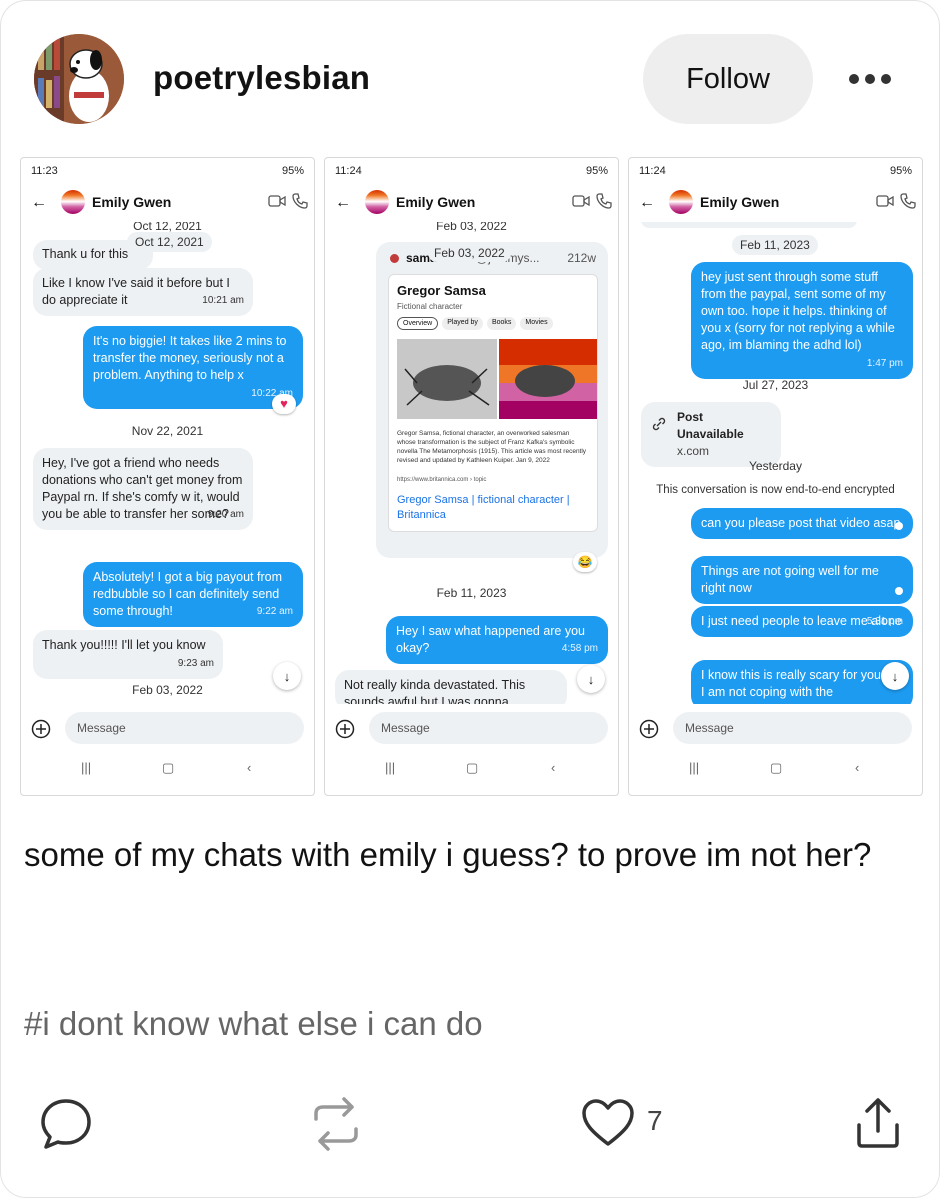 The height and width of the screenshot is (1200, 940). What do you see at coordinates (66, 1126) in the screenshot?
I see `reply-icon` at bounding box center [66, 1126].